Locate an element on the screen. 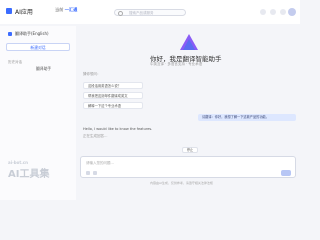 Image resolution: width=320 pixels, height=240 pixels. sidebar-title: 翻译助手(English) is located at coordinates (32, 33).